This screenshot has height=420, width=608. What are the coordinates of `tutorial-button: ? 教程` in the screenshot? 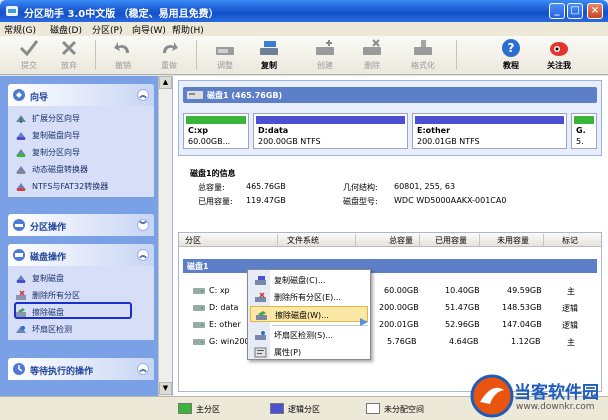 It's located at (511, 55).